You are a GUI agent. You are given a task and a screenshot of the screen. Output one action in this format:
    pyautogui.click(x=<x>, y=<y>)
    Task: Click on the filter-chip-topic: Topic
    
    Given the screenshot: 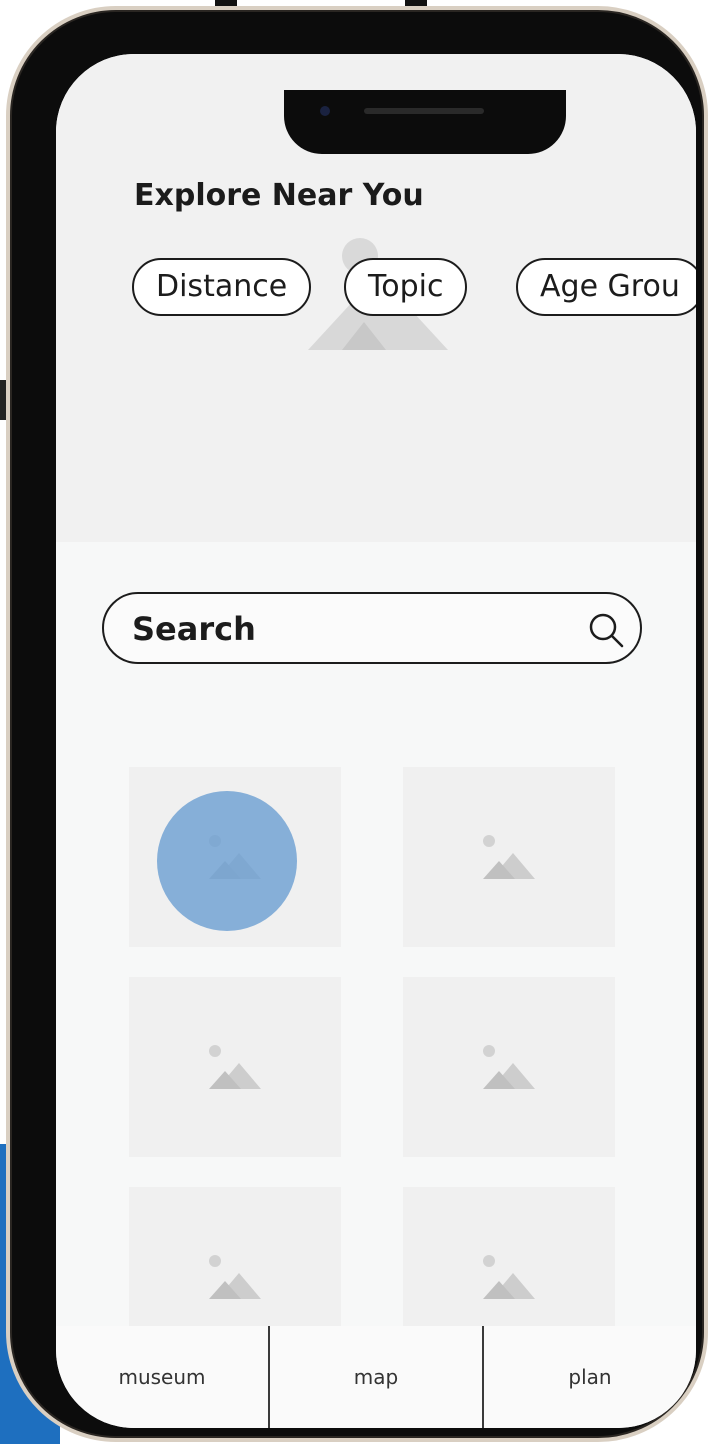 What is the action you would take?
    pyautogui.click(x=406, y=287)
    